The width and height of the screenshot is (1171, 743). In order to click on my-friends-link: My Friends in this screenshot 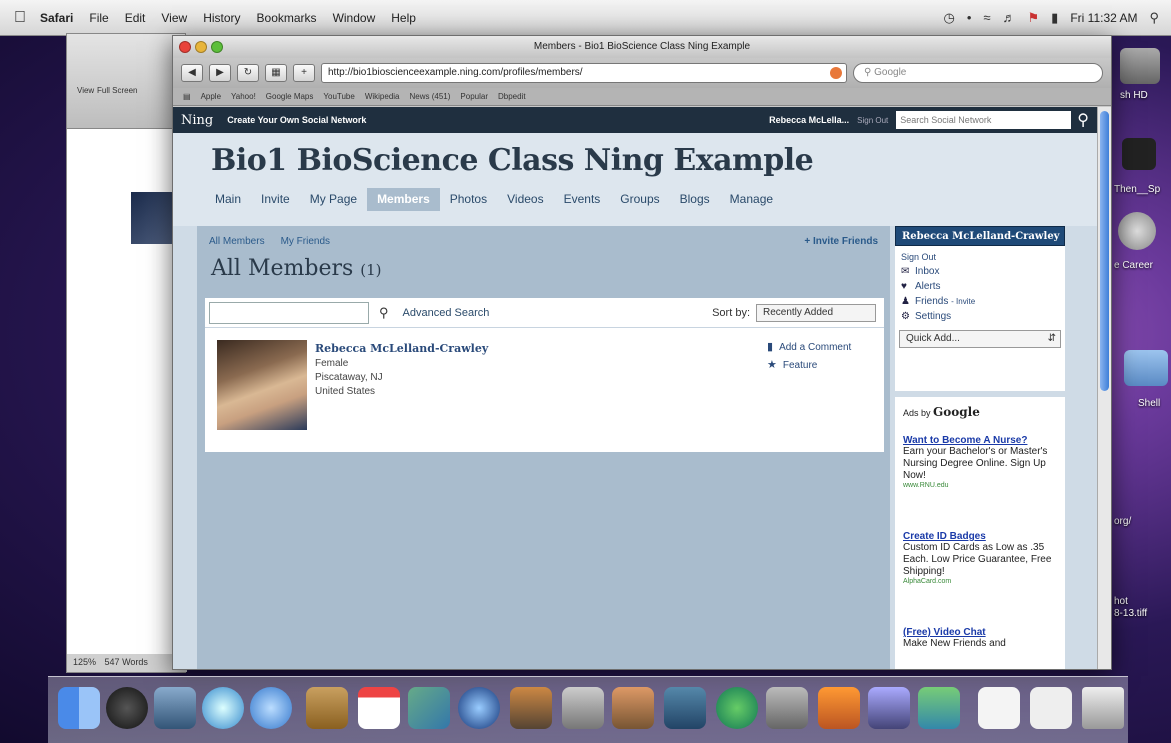, I will do `click(305, 241)`.